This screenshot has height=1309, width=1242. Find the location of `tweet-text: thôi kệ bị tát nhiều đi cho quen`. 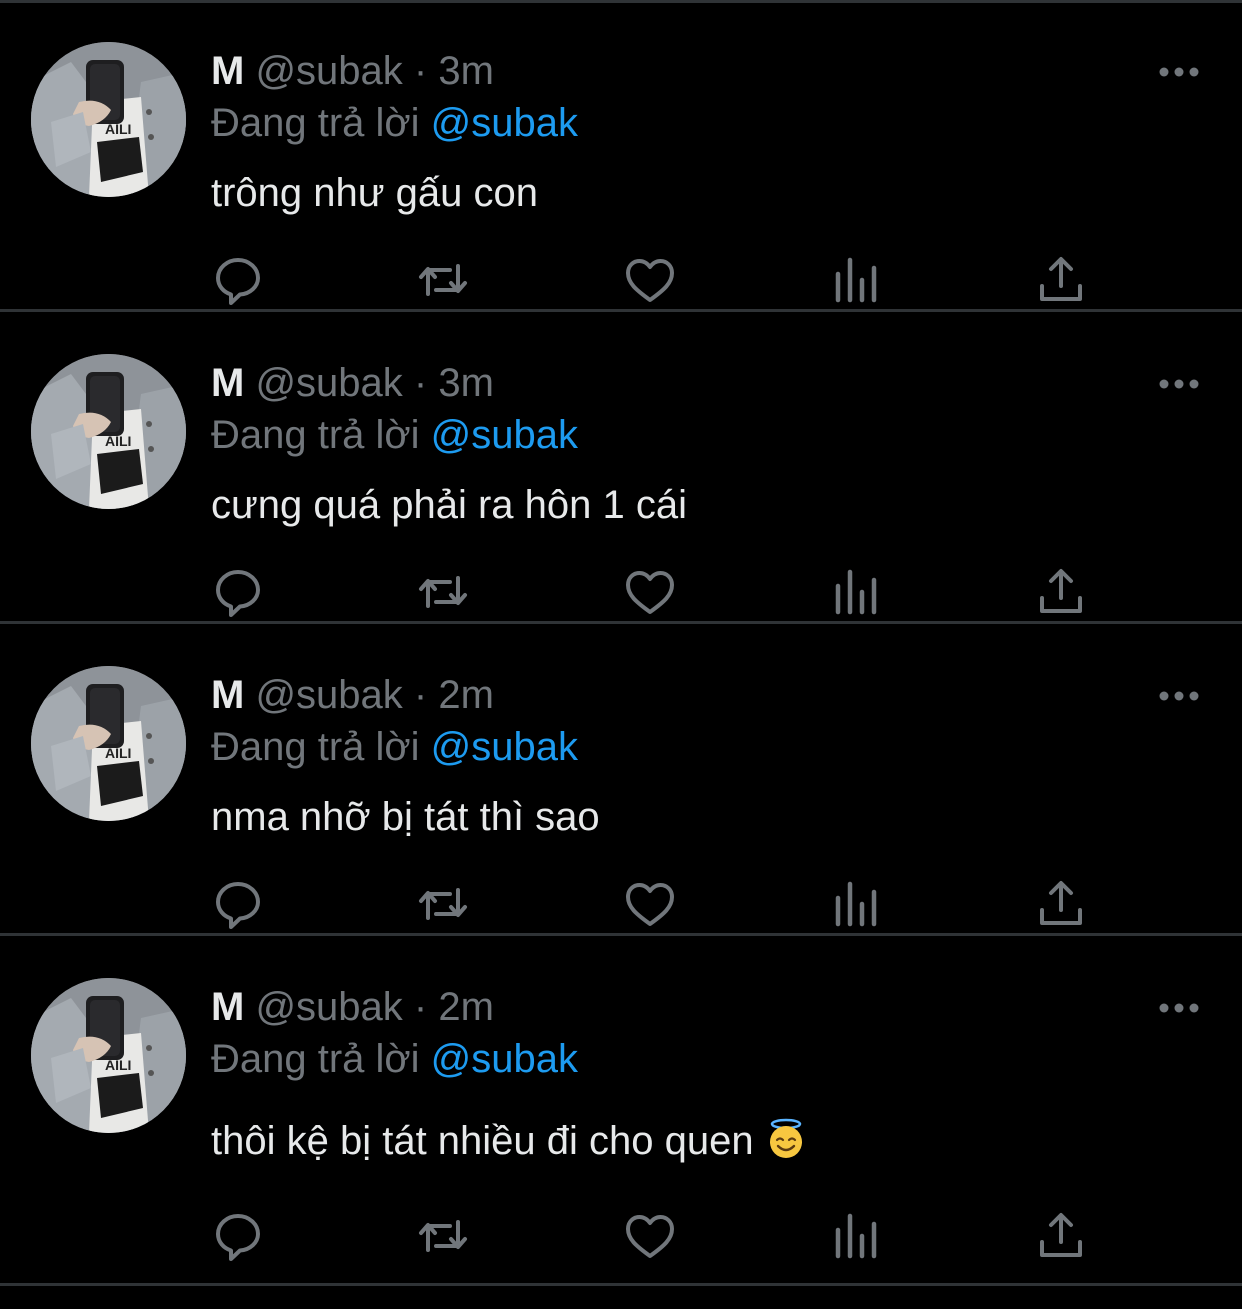

tweet-text: thôi kệ bị tát nhiều đi cho quen is located at coordinates (509, 1141).